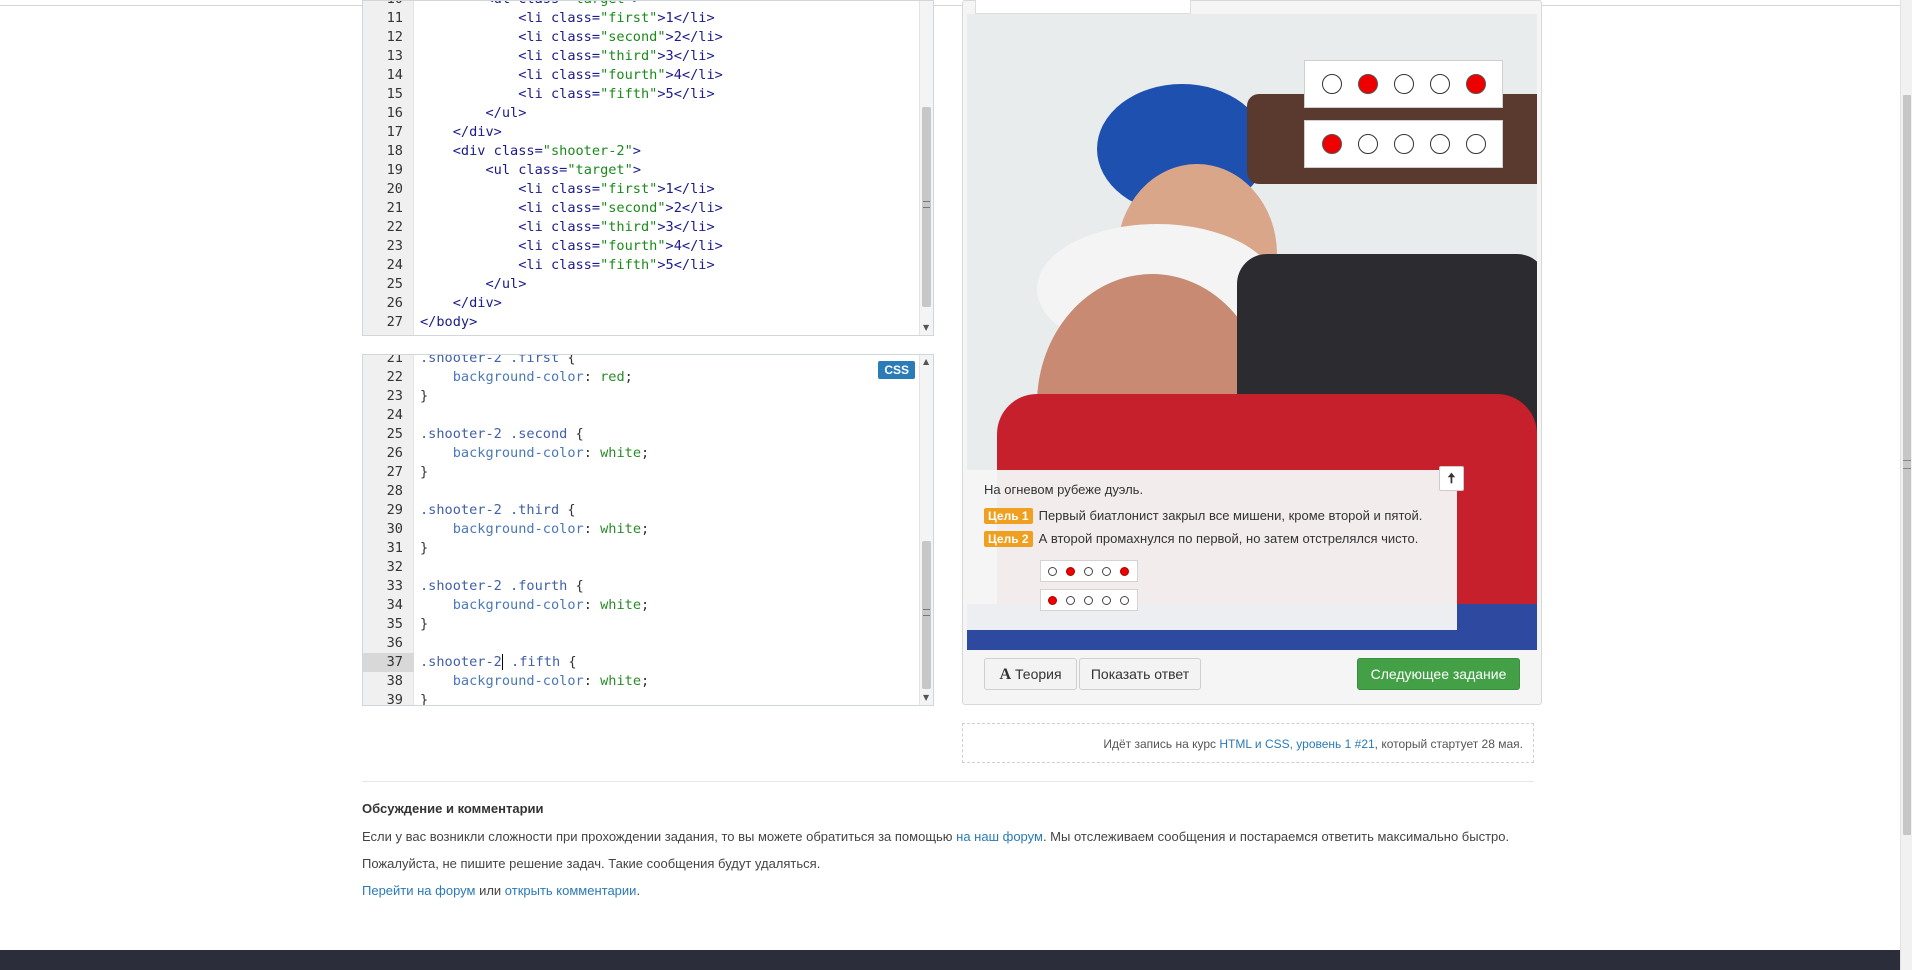 Image resolution: width=1912 pixels, height=970 pixels. Describe the element at coordinates (530, 5) in the screenshot. I see `line-code: <ul class="target">` at that location.